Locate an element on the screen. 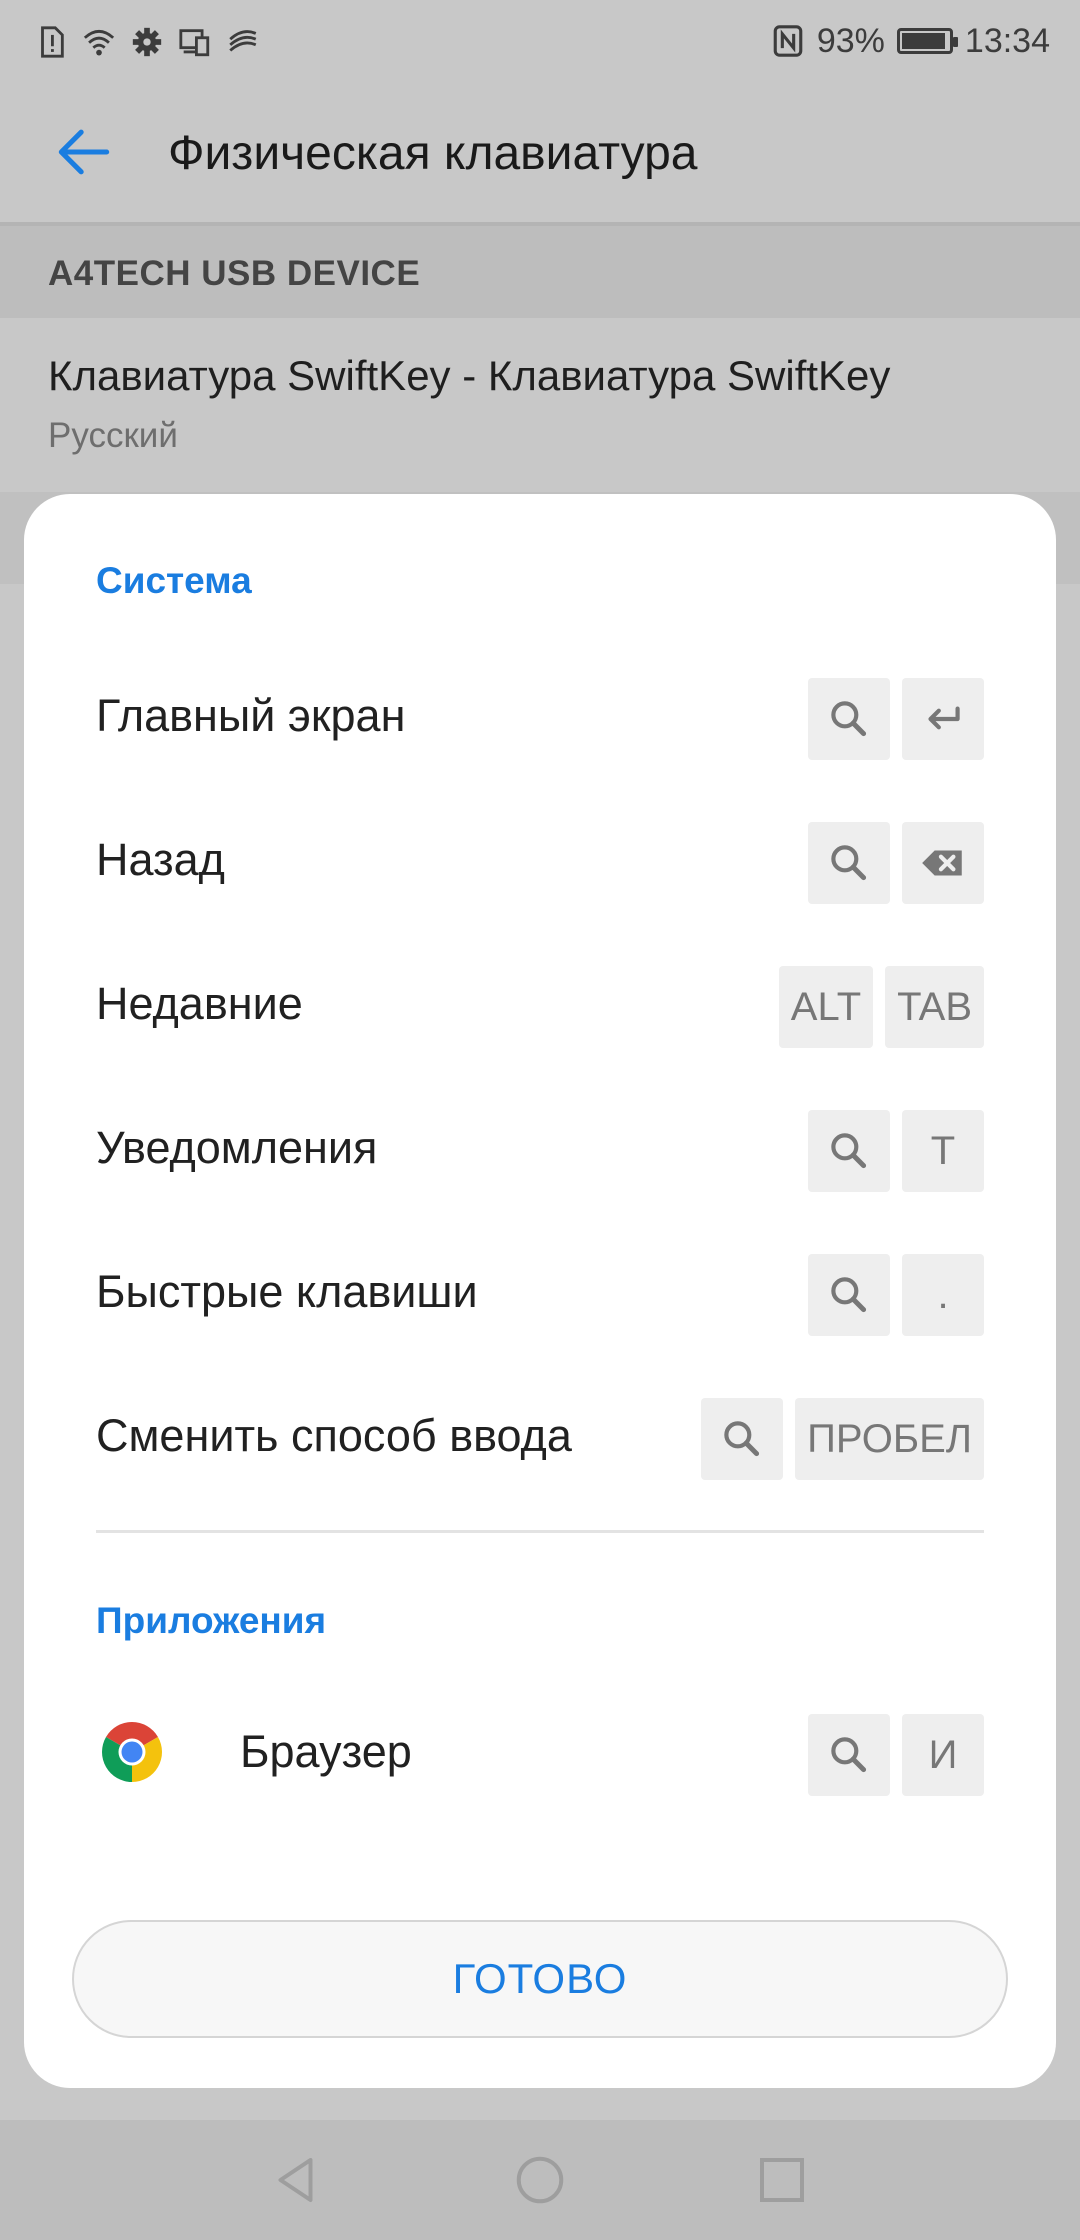 Image resolution: width=1080 pixels, height=2240 pixels. shortcut-label: Назад is located at coordinates (160, 859).